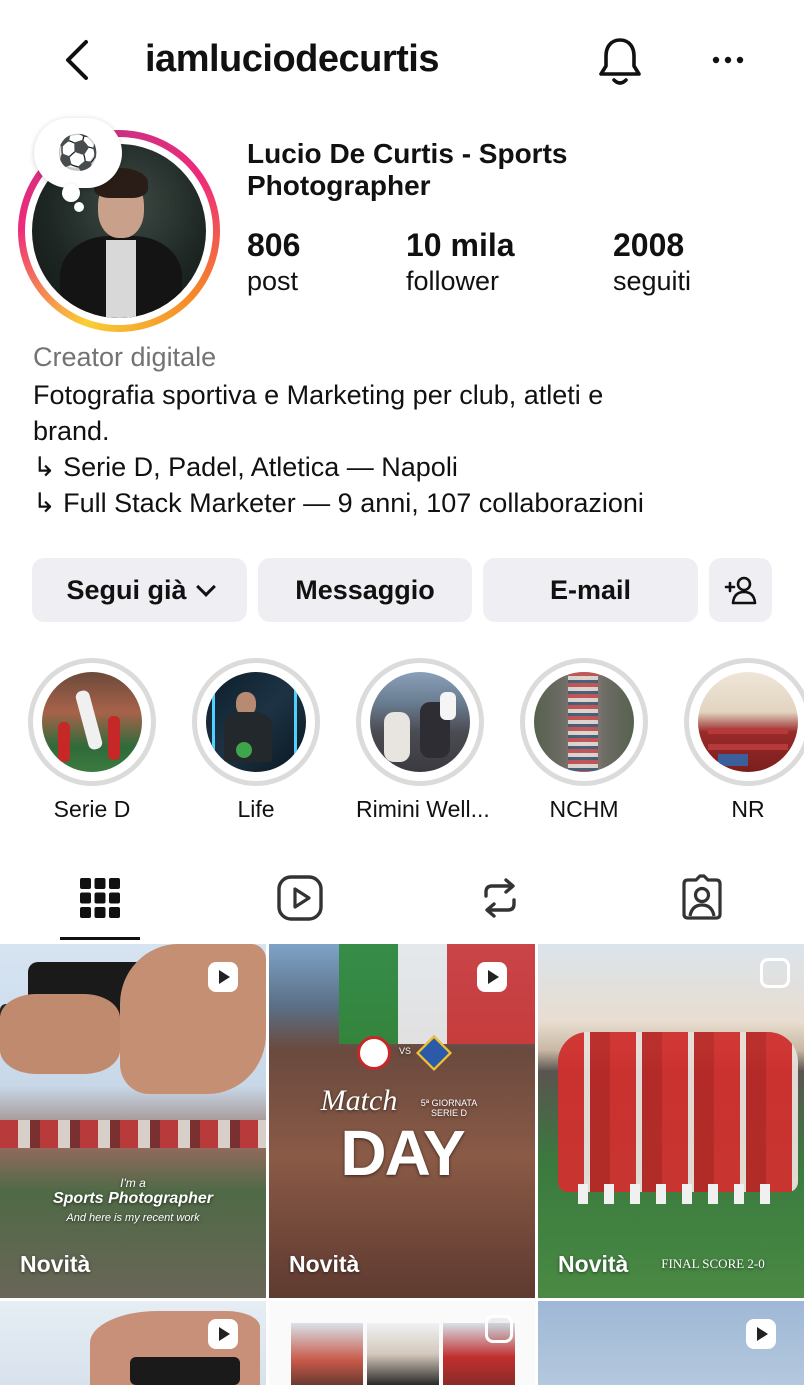 The width and height of the screenshot is (804, 1385). I want to click on post-tile: VS Match 5ª GIORNATA SERIE D DAY Novità, so click(402, 1121).